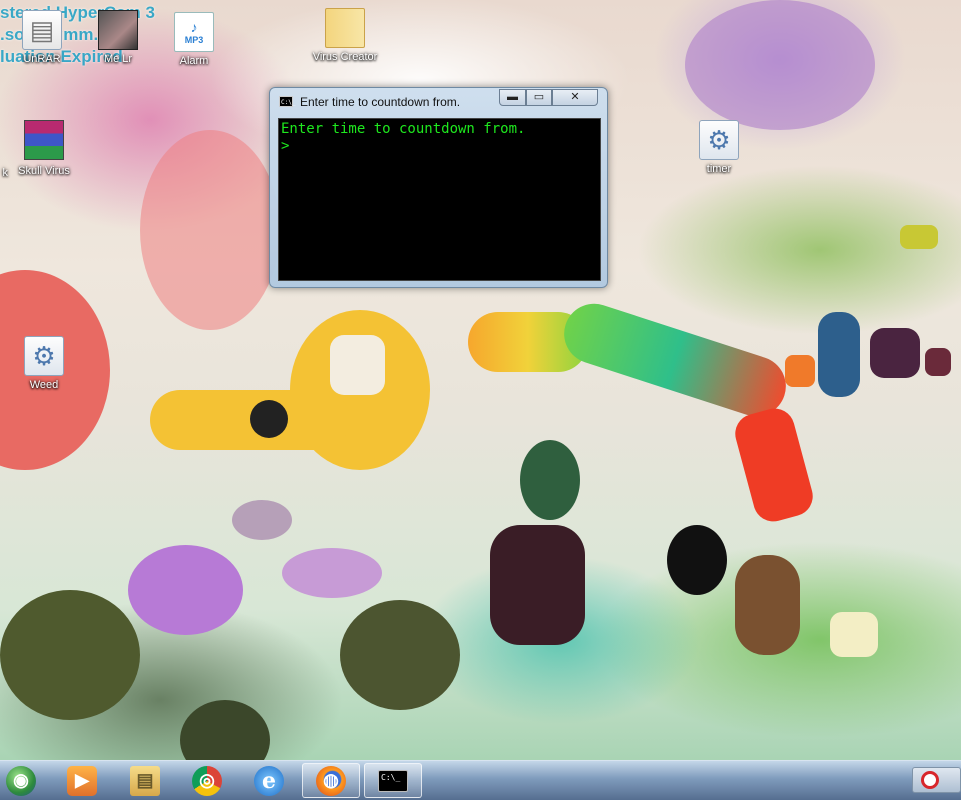 Image resolution: width=961 pixels, height=800 pixels. I want to click on desktop-icon-label: Alarm, so click(194, 61).